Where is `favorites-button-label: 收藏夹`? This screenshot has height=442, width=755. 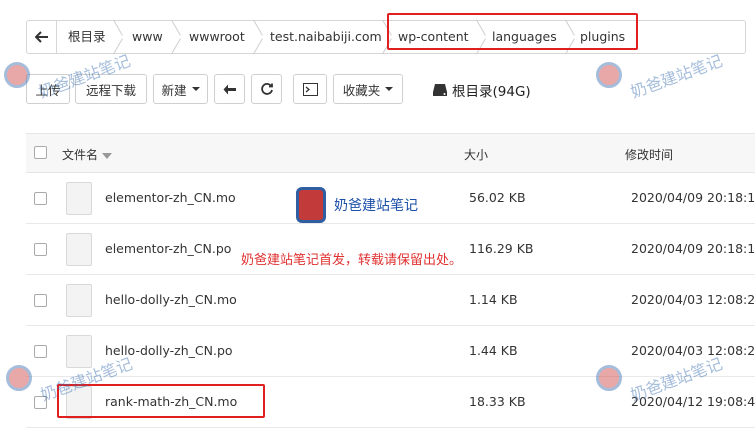
favorites-button-label: 收藏夹 is located at coordinates (361, 90).